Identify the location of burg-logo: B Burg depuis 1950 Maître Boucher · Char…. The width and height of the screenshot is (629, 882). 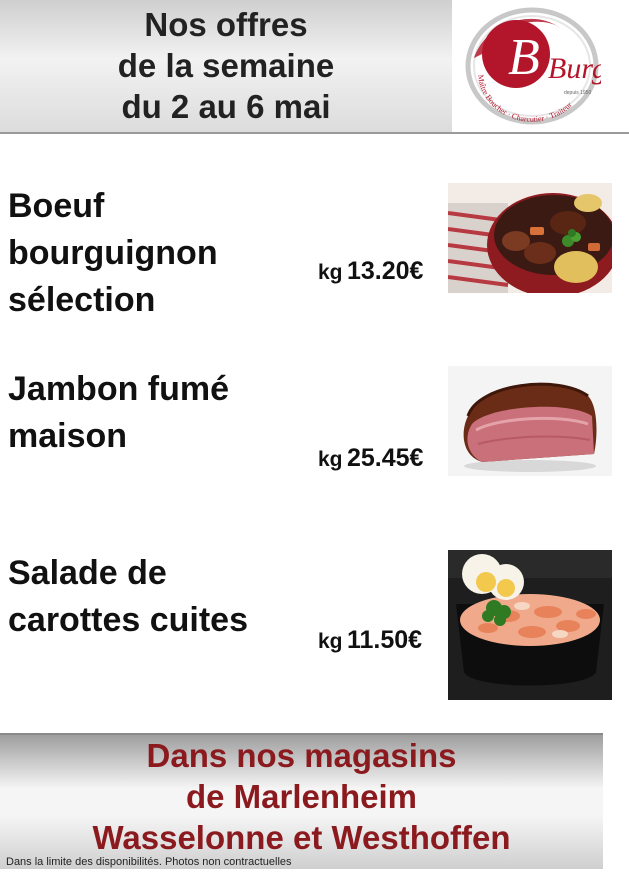
(531, 66).